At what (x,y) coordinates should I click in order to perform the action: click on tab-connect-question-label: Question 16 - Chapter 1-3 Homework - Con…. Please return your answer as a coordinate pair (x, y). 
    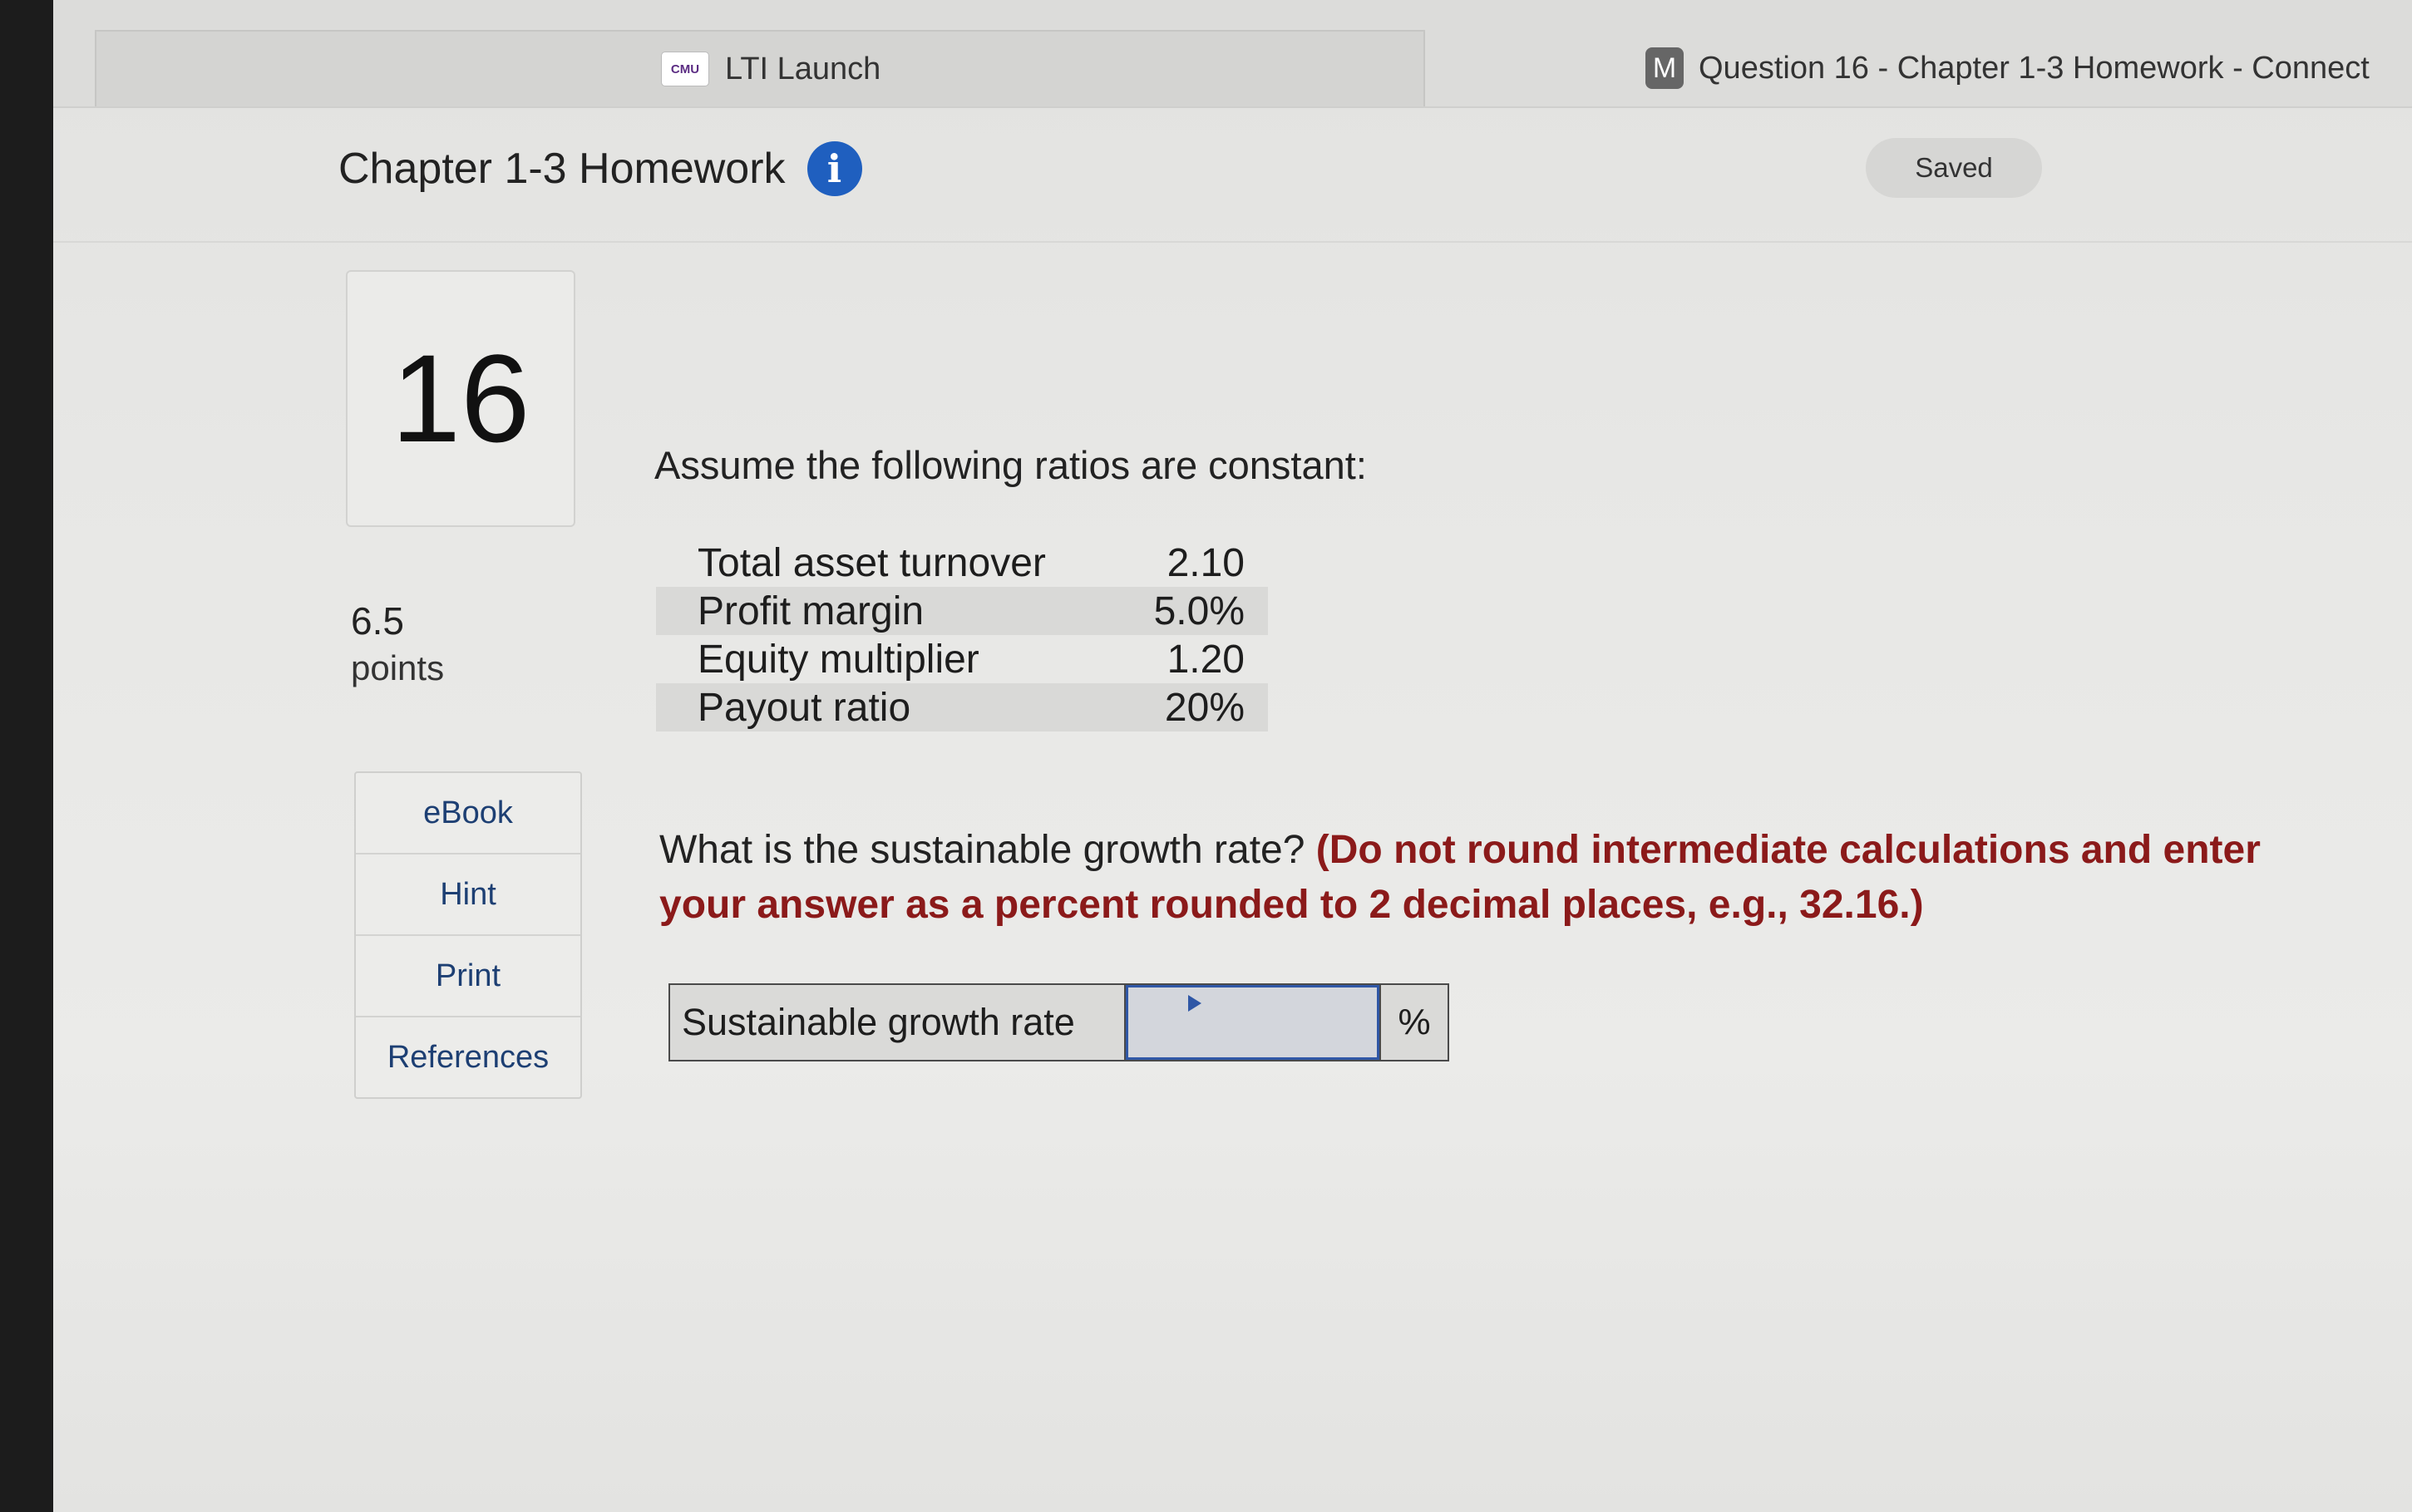
    Looking at the image, I should click on (2035, 68).